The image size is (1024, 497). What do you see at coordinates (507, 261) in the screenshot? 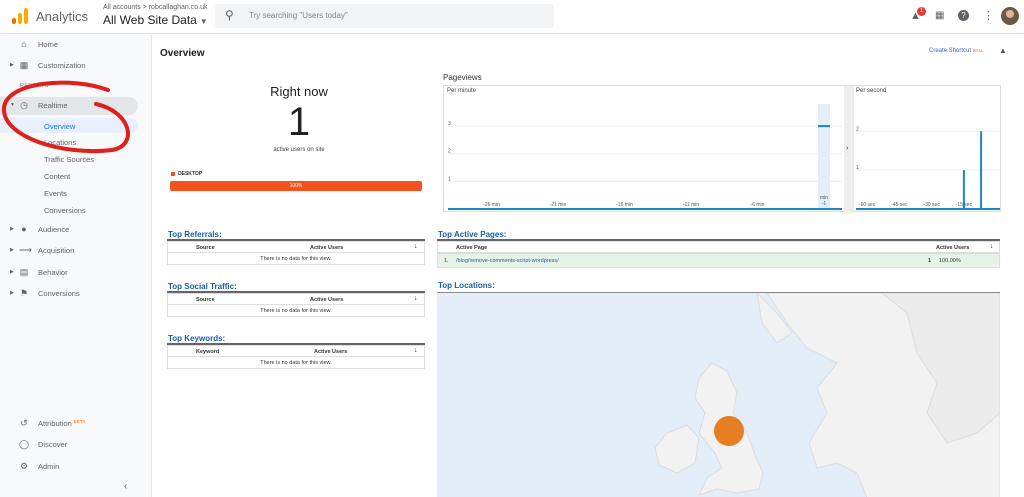
I see `active-page-link: /blog/remove-comments-script-wordpress/` at bounding box center [507, 261].